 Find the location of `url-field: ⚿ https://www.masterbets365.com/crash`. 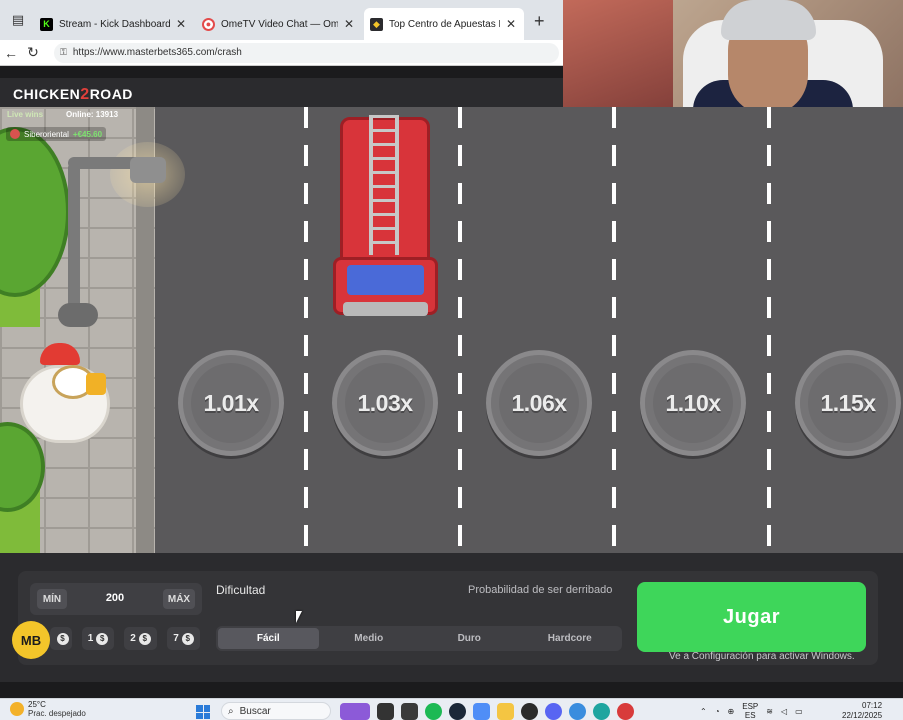

url-field: ⚿ https://www.masterbets365.com/crash is located at coordinates (306, 52).